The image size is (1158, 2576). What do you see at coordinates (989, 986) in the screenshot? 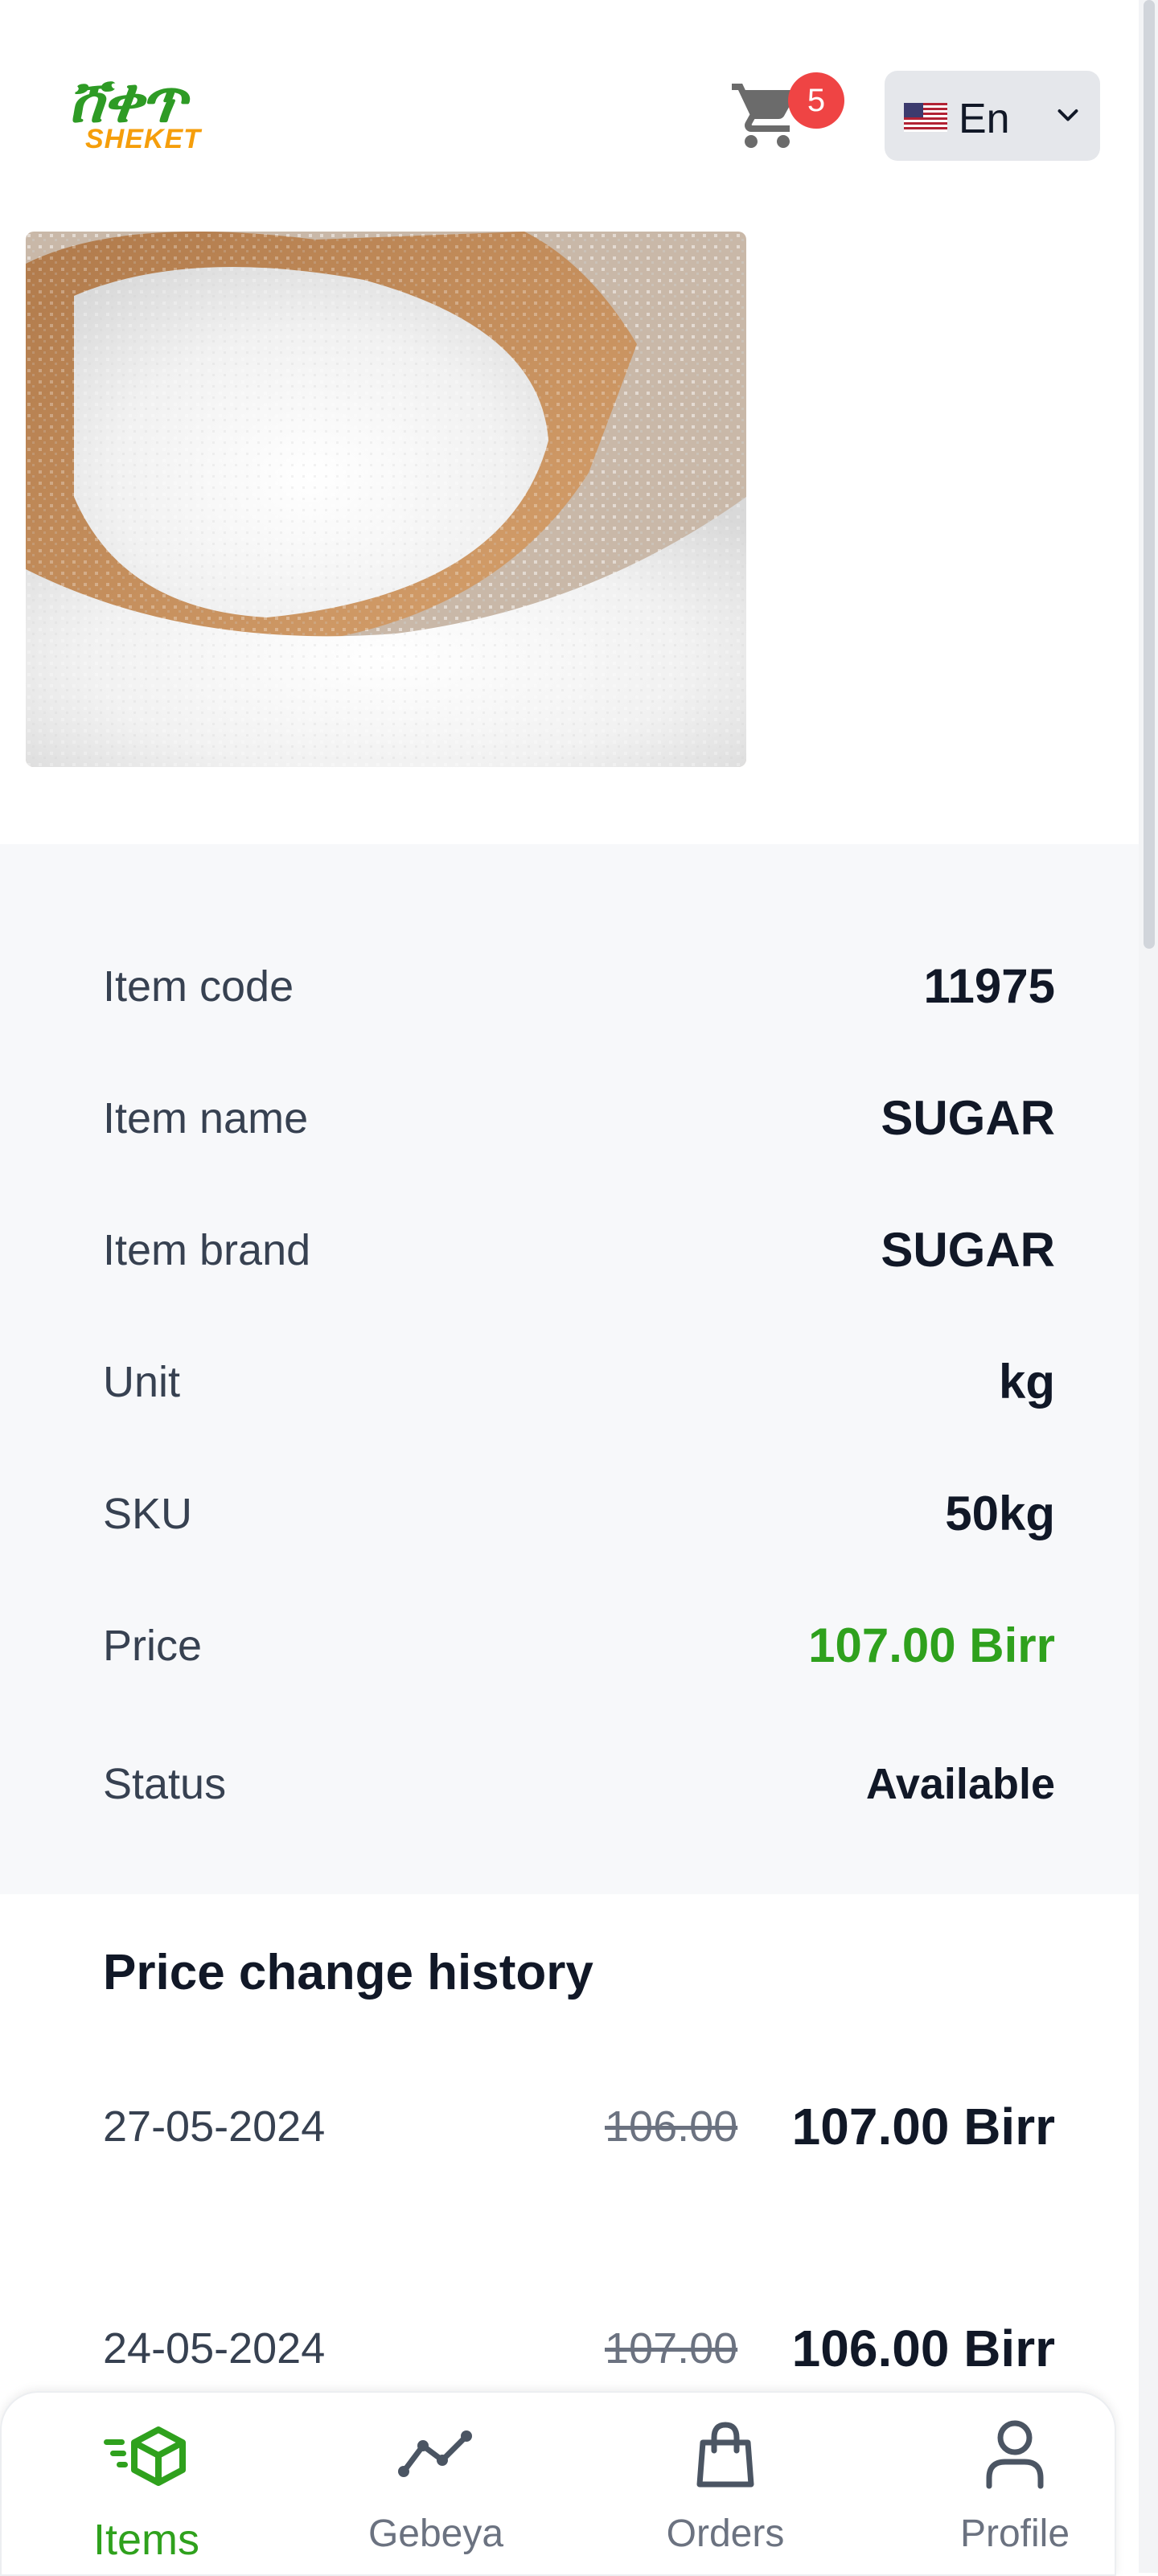
I see `detail-value: 11975` at bounding box center [989, 986].